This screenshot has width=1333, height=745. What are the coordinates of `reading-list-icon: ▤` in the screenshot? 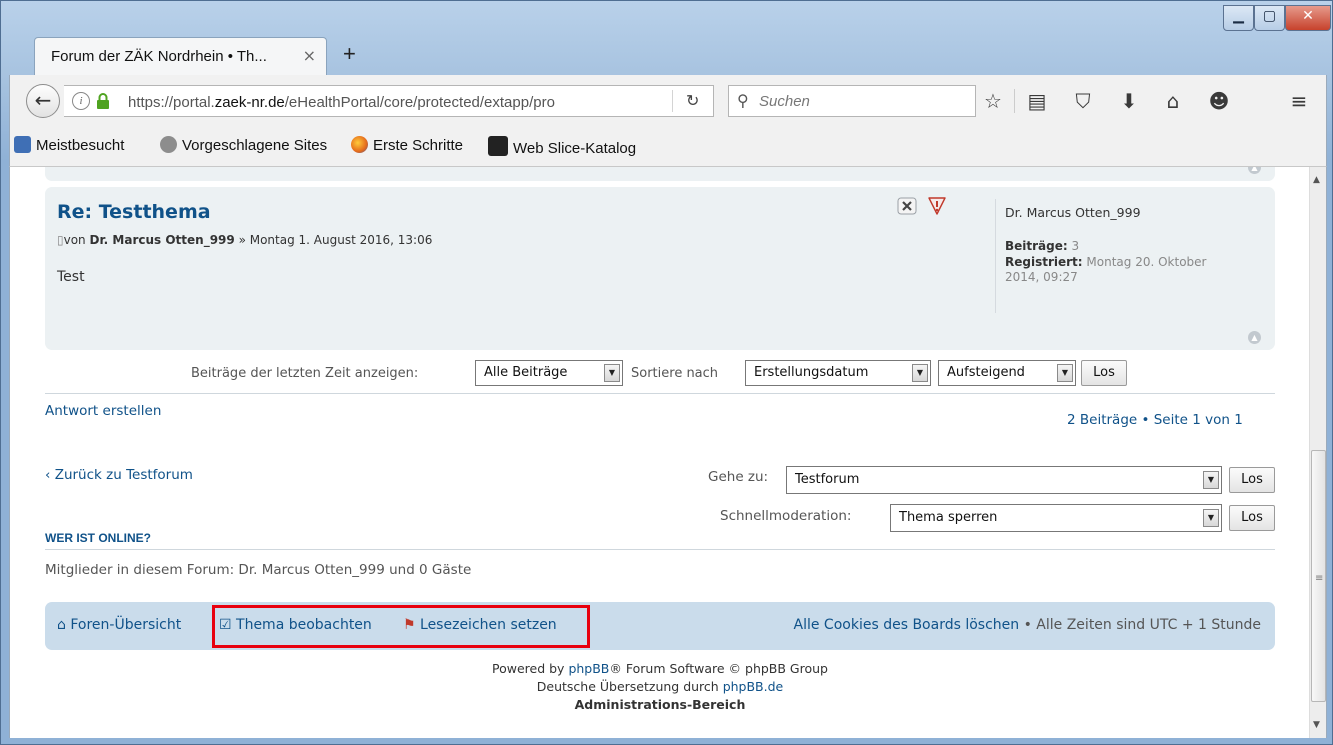 It's located at (1037, 101).